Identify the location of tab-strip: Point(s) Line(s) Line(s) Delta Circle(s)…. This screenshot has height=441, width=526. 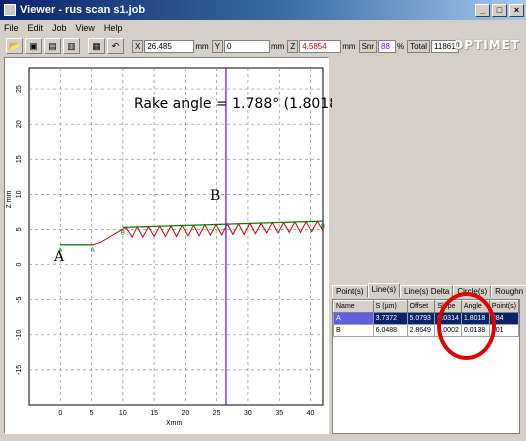
(429, 290).